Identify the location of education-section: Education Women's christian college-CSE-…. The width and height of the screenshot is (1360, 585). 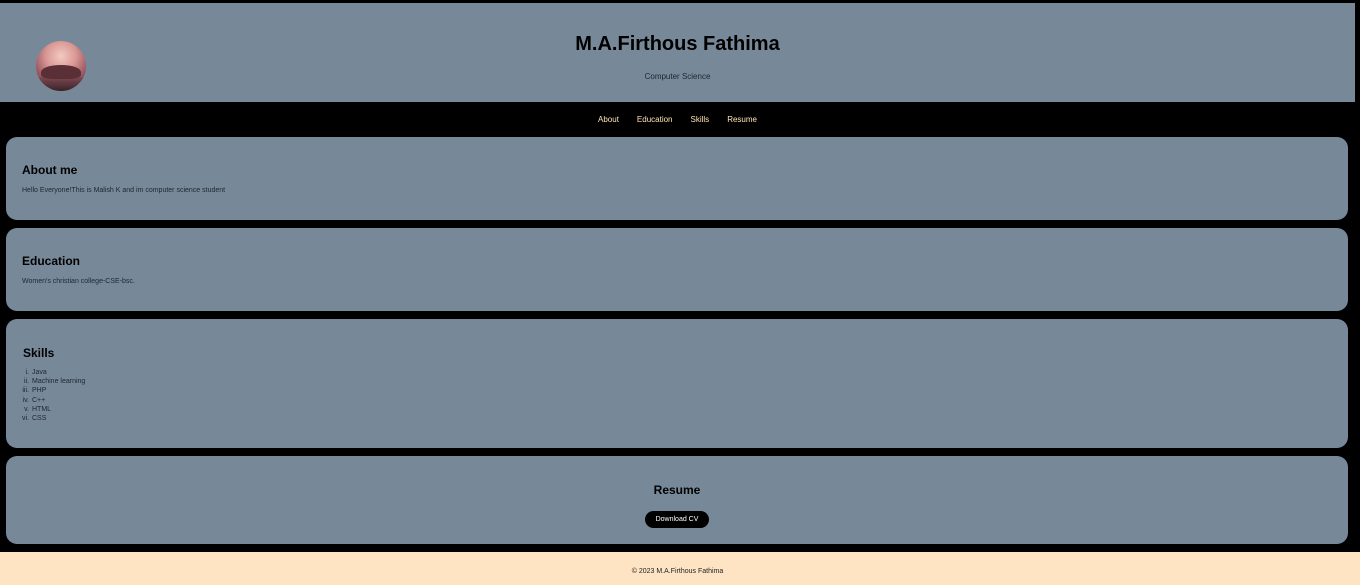
(677, 269).